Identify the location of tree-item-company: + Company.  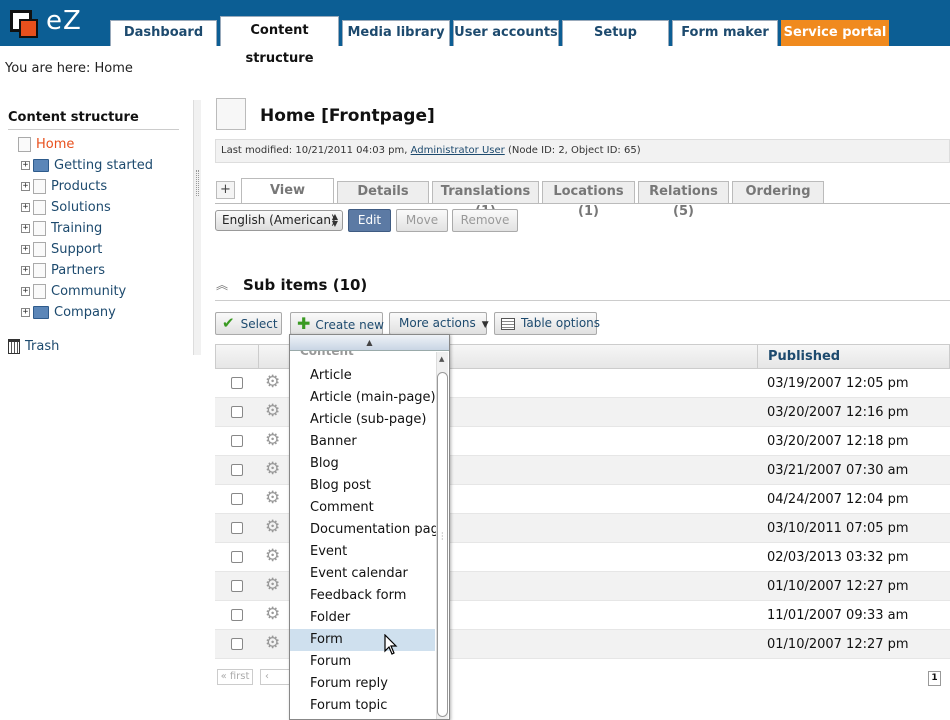
(68, 314).